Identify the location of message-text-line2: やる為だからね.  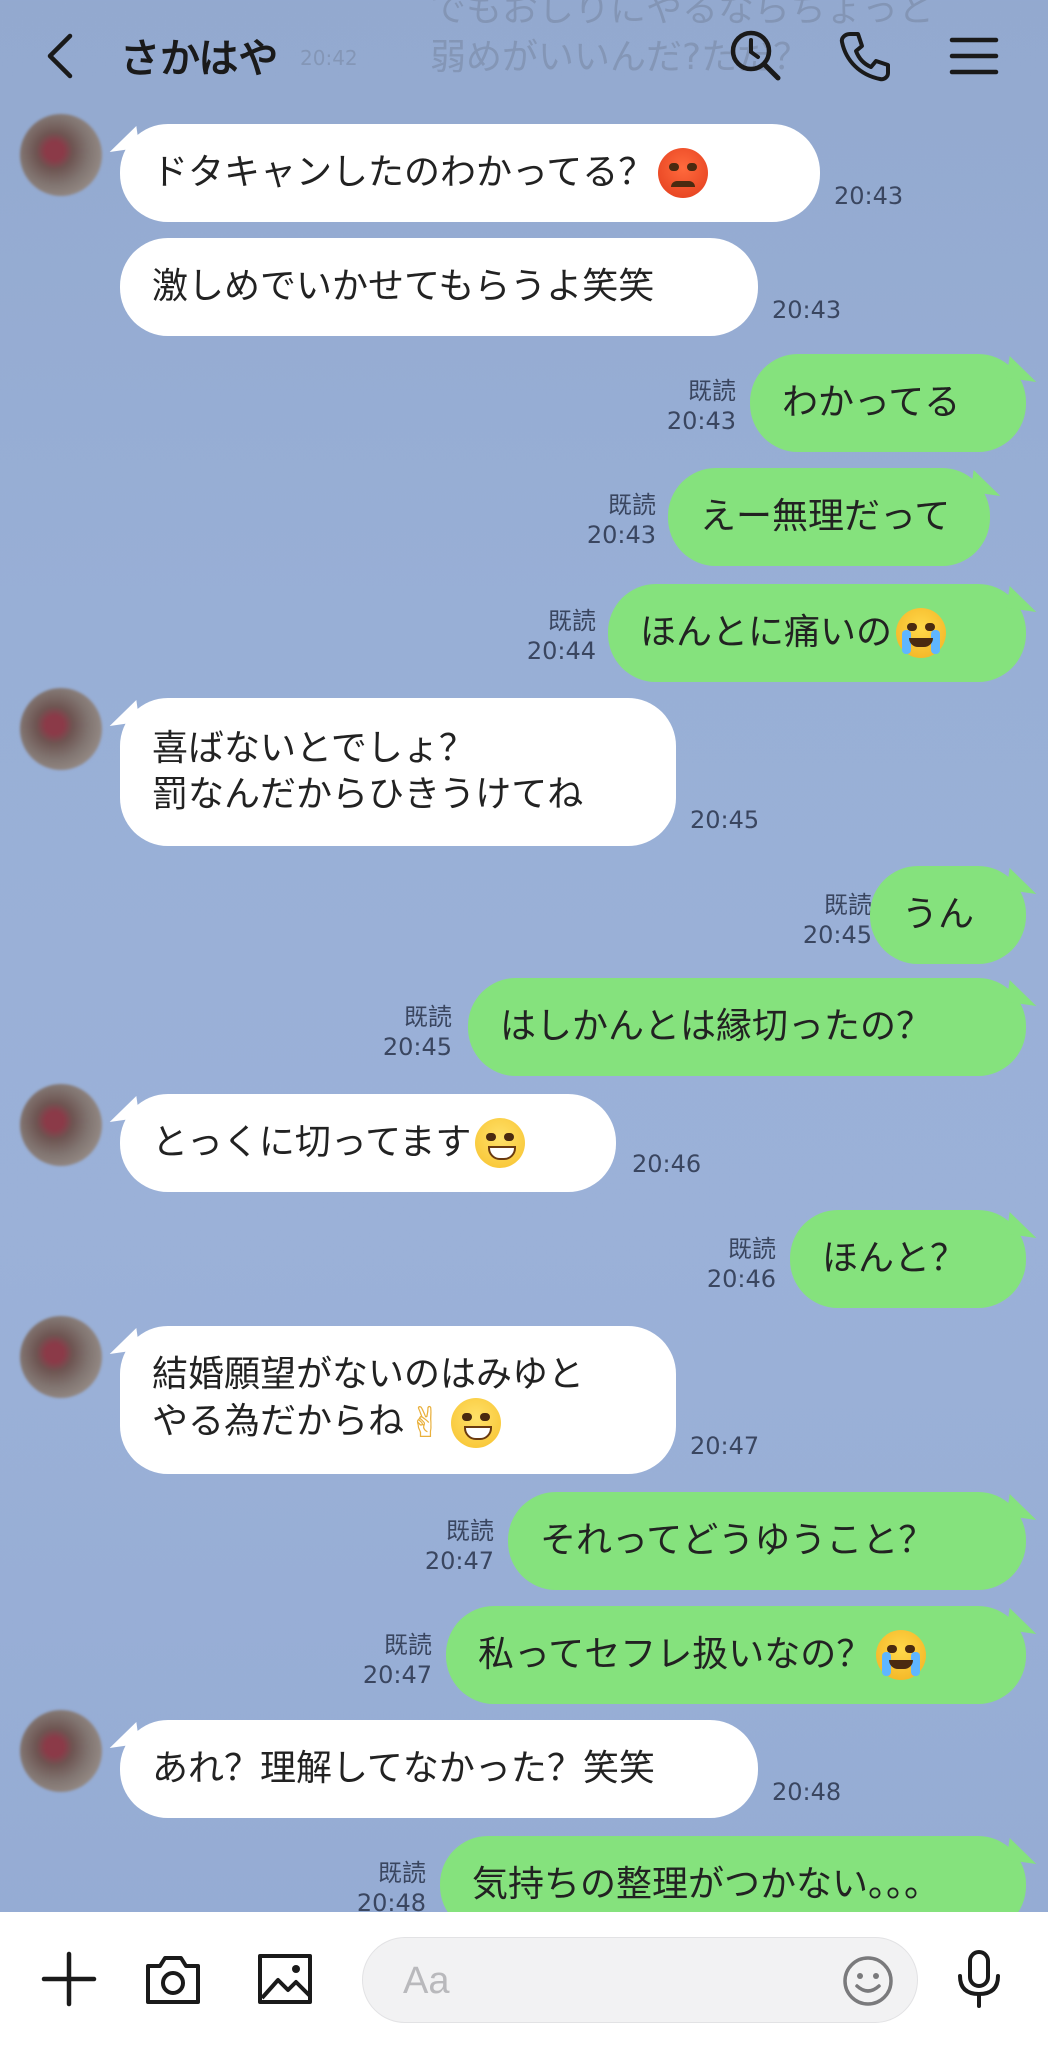
(278, 1421).